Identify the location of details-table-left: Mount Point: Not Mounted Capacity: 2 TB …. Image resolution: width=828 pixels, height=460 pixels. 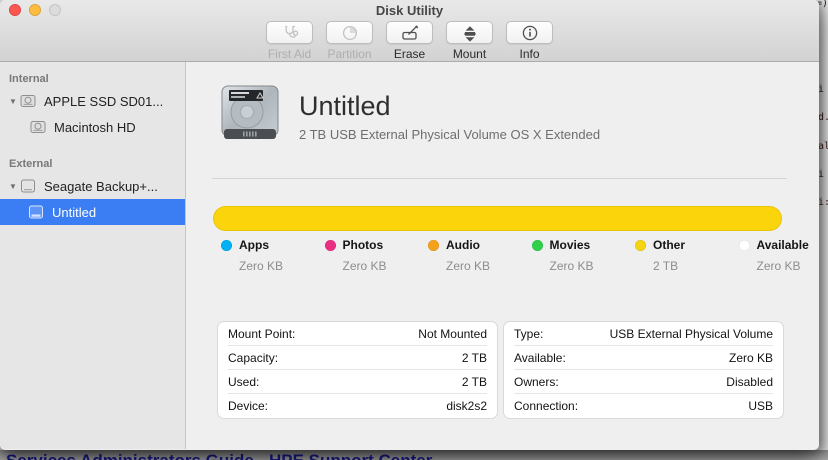
(357, 370).